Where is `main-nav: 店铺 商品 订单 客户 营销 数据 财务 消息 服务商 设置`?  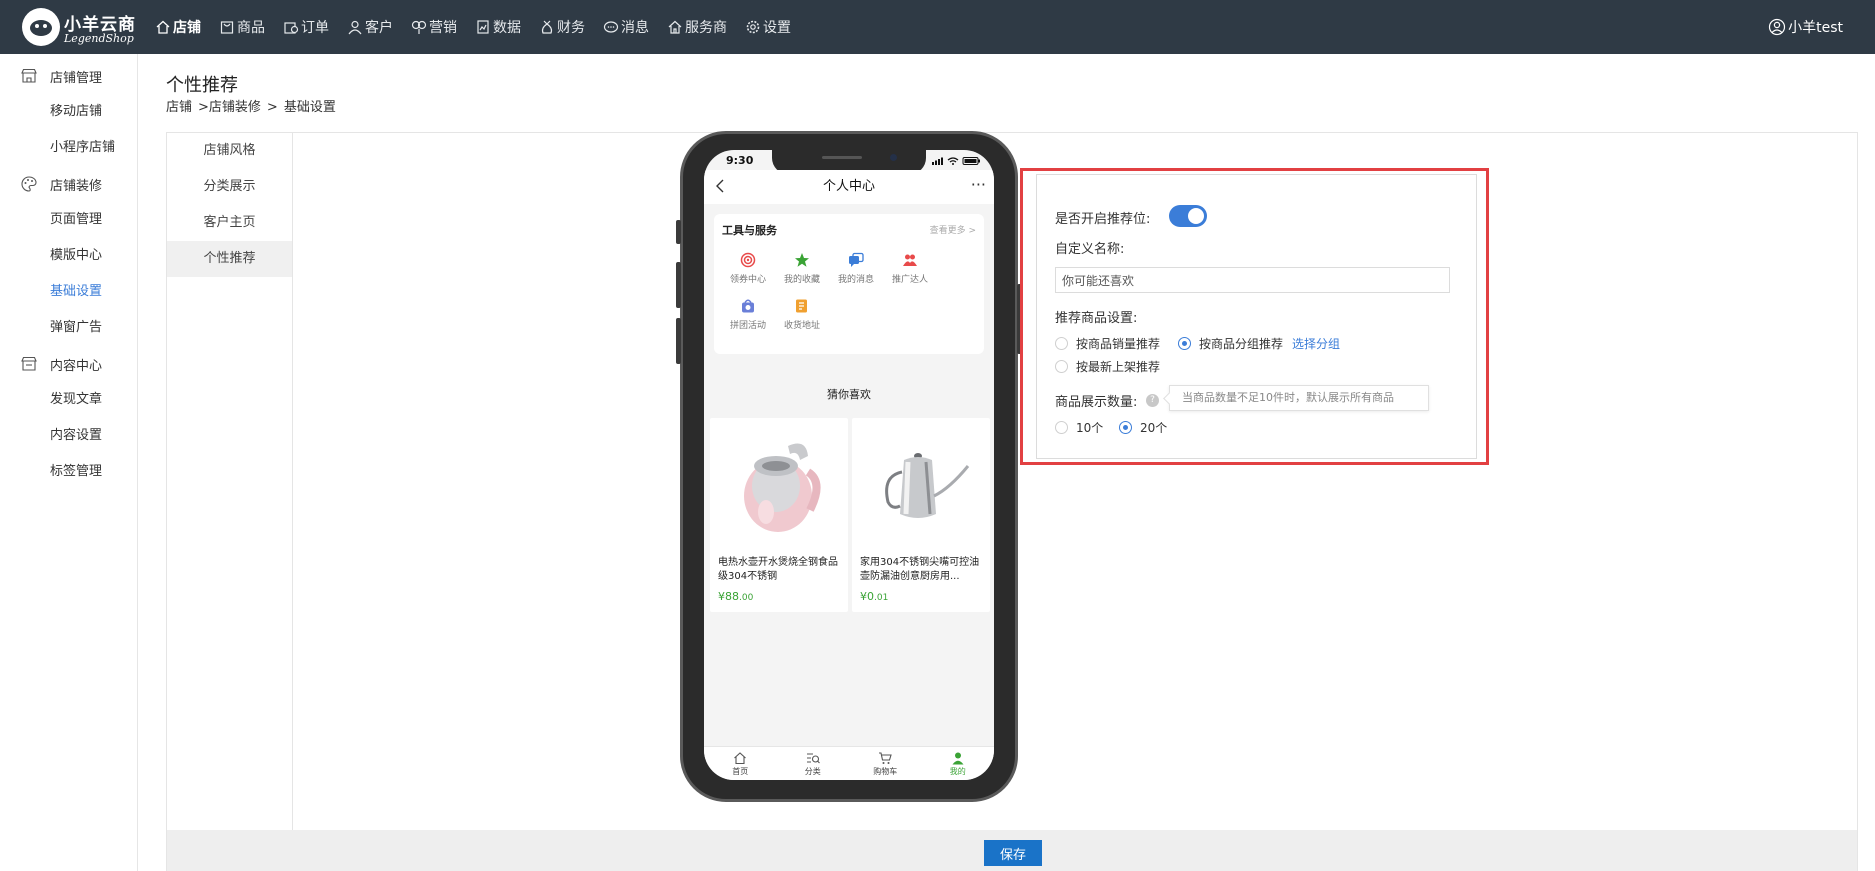
main-nav: 店铺 商品 订单 客户 营销 数据 财务 消息 服务商 设置 is located at coordinates (482, 27).